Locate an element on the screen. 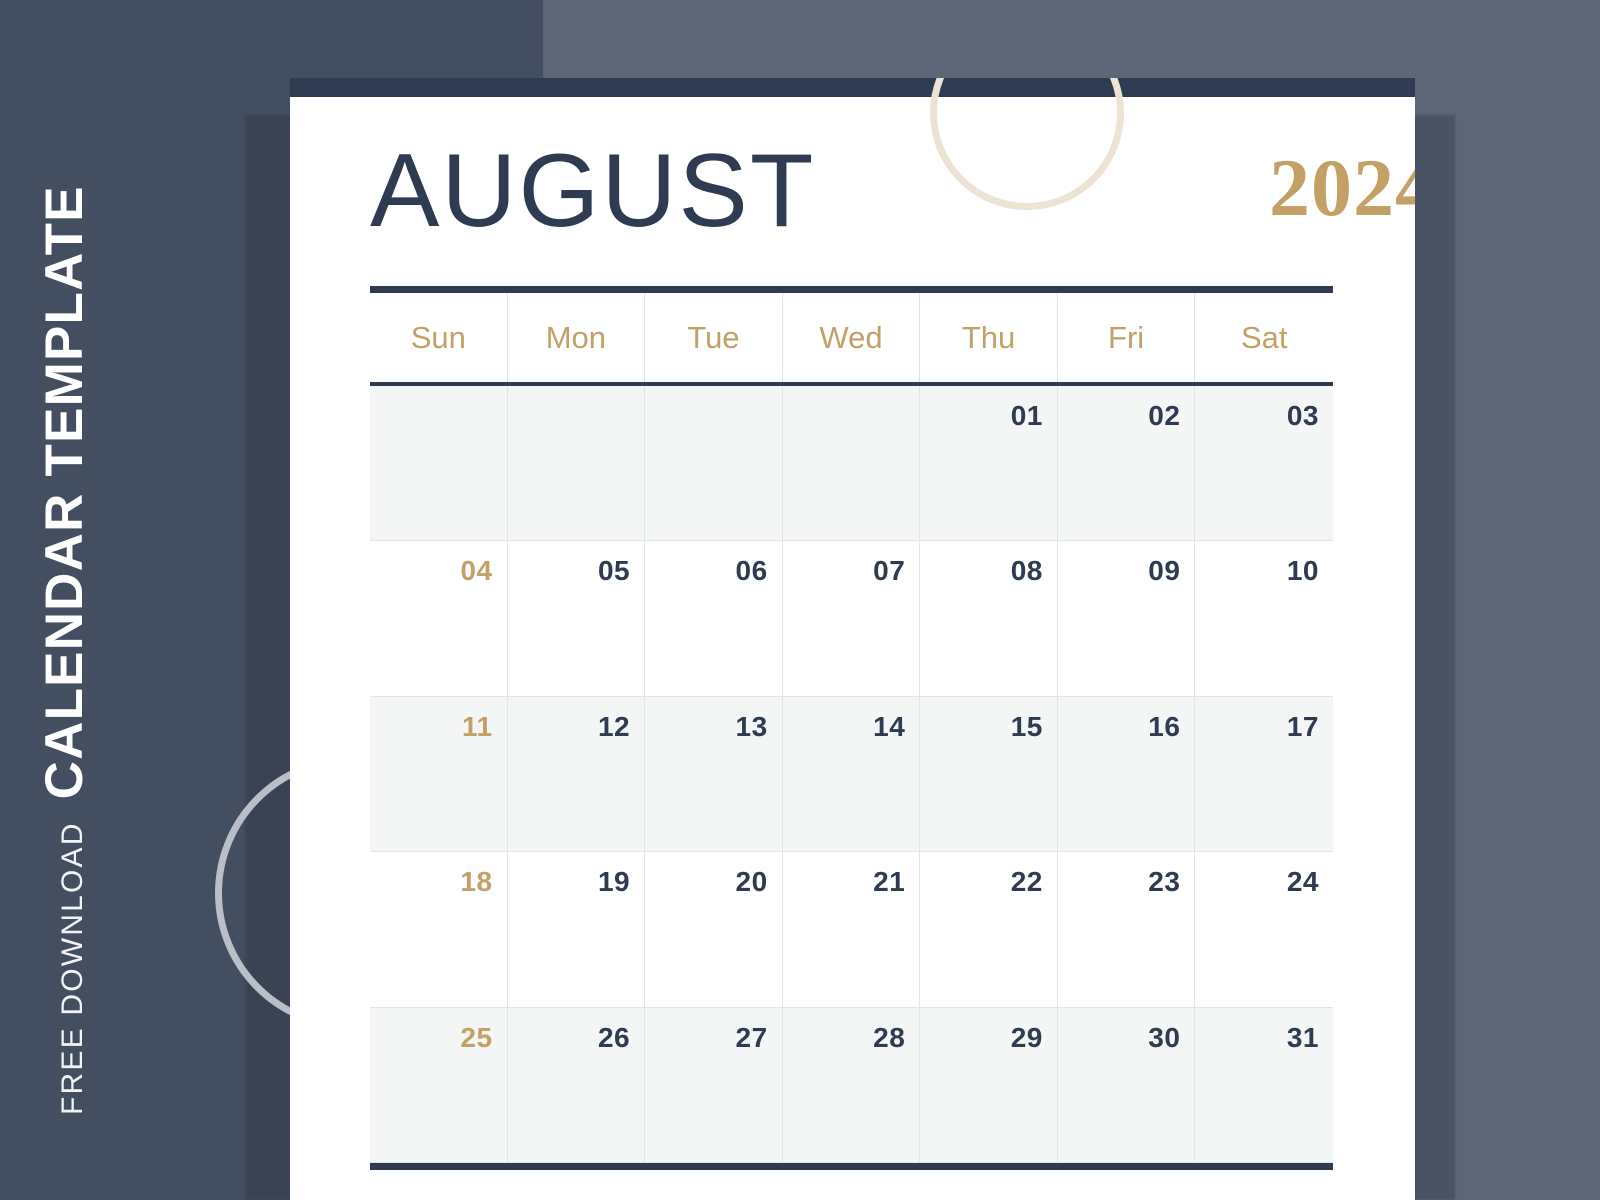 The height and width of the screenshot is (1200, 1600). day-number: 24 is located at coordinates (1302, 882).